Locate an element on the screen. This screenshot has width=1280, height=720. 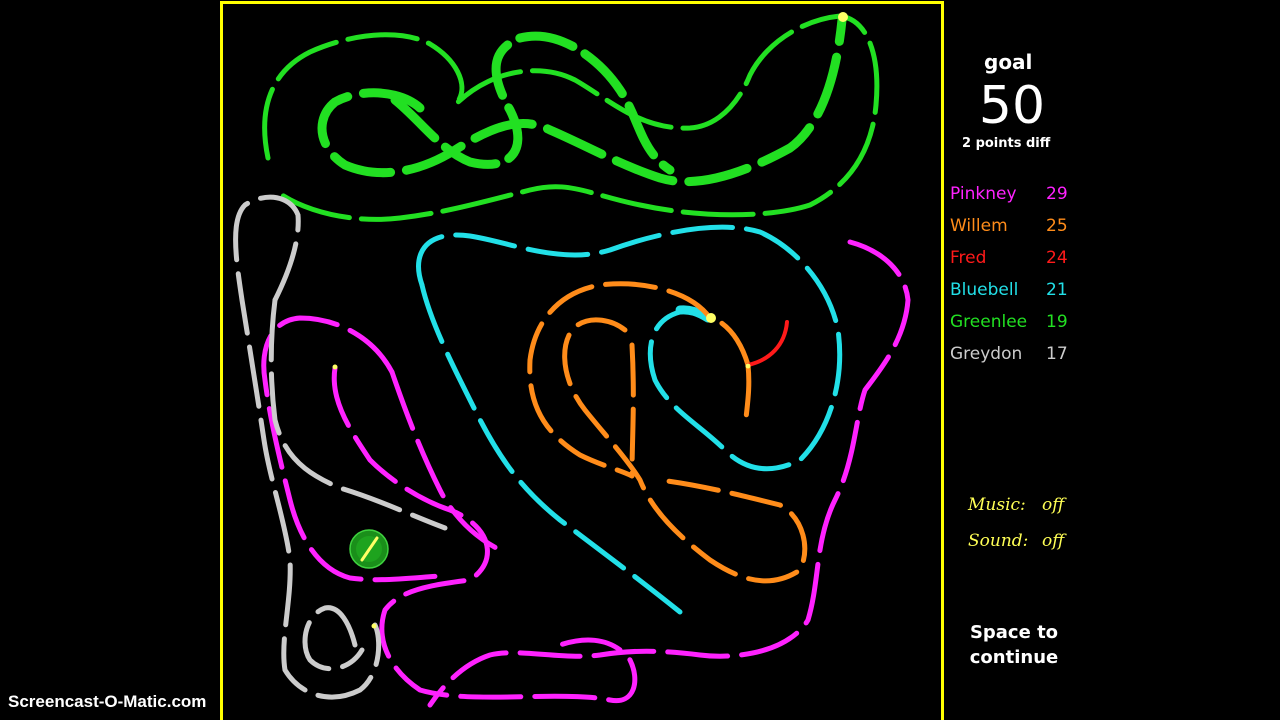
watermark-text: Screencast-O-Matic.com is located at coordinates (107, 701).